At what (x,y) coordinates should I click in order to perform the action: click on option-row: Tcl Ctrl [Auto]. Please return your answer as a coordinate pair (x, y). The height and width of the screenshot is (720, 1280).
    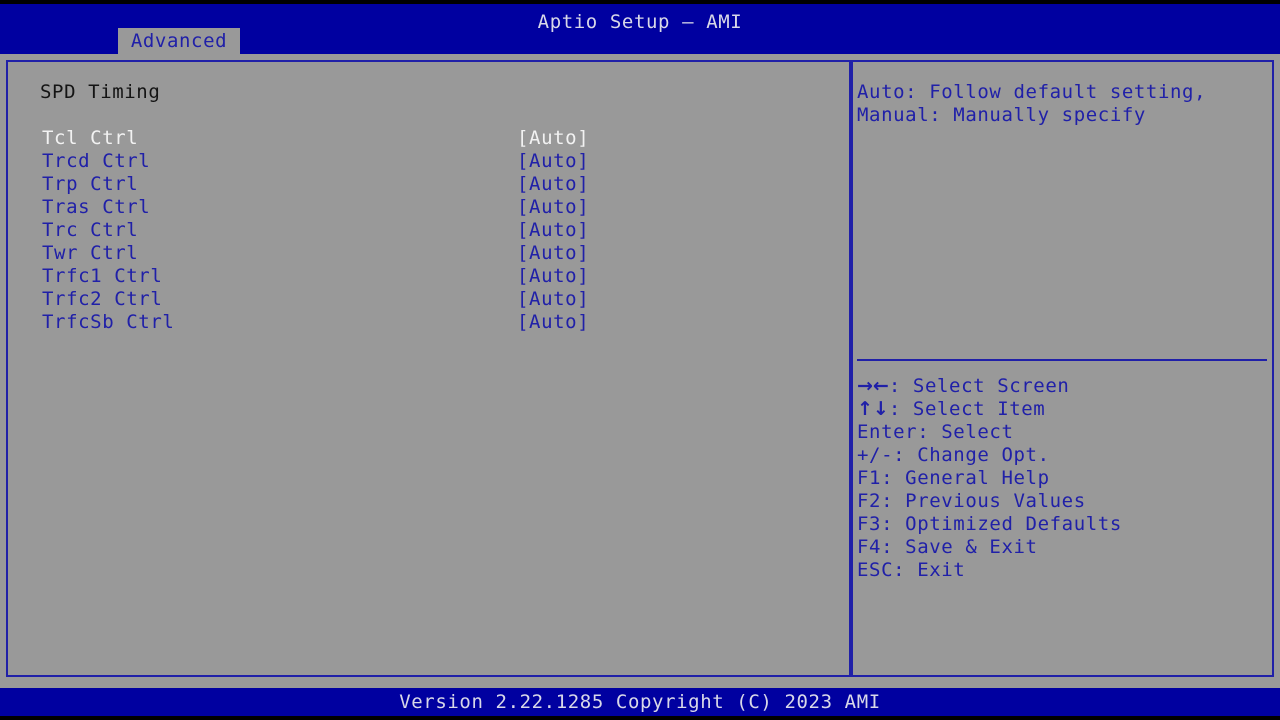
    Looking at the image, I should click on (428, 138).